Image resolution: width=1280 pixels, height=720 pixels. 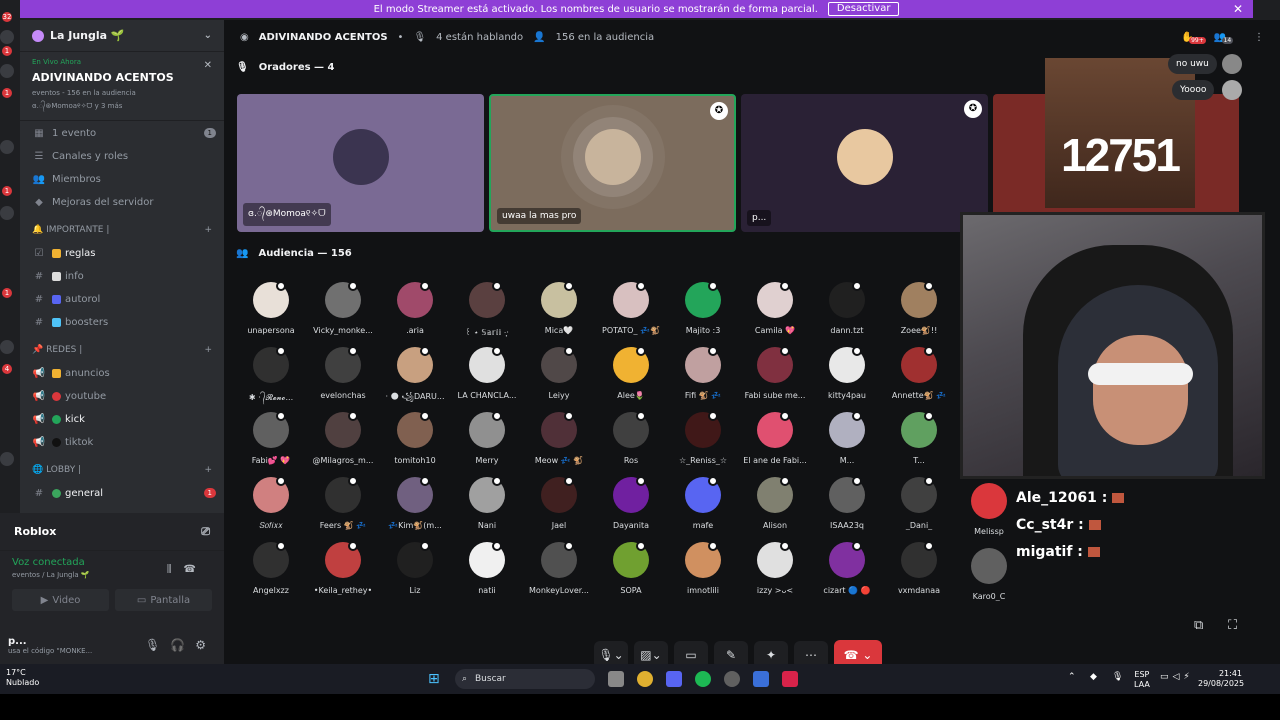 What do you see at coordinates (122, 350) in the screenshot?
I see `category-redes: 📌 REDES | +` at bounding box center [122, 350].